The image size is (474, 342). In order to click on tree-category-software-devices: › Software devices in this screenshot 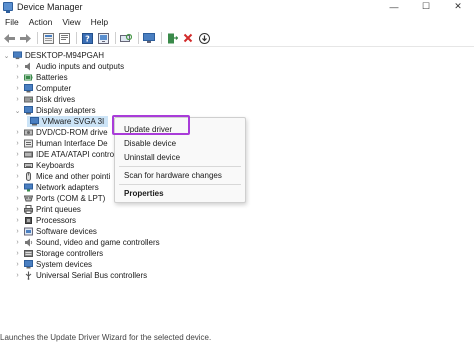, I will do `click(55, 231)`.